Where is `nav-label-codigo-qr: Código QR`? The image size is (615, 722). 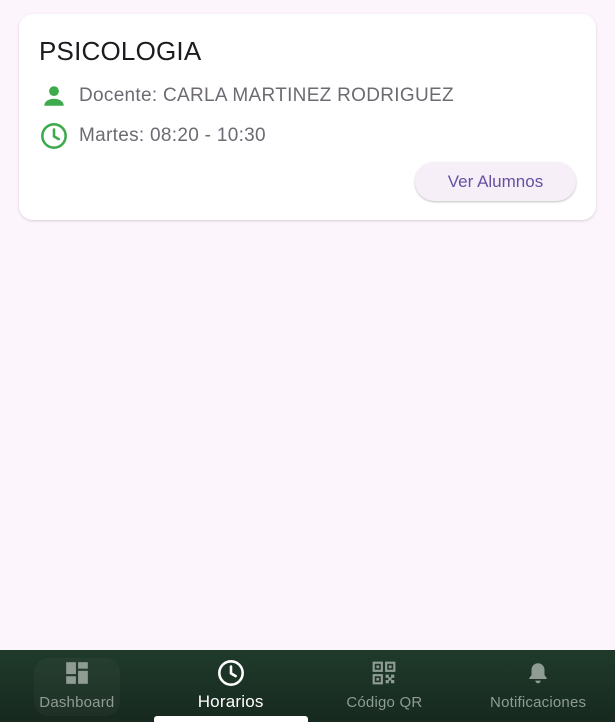
nav-label-codigo-qr: Código QR is located at coordinates (384, 702).